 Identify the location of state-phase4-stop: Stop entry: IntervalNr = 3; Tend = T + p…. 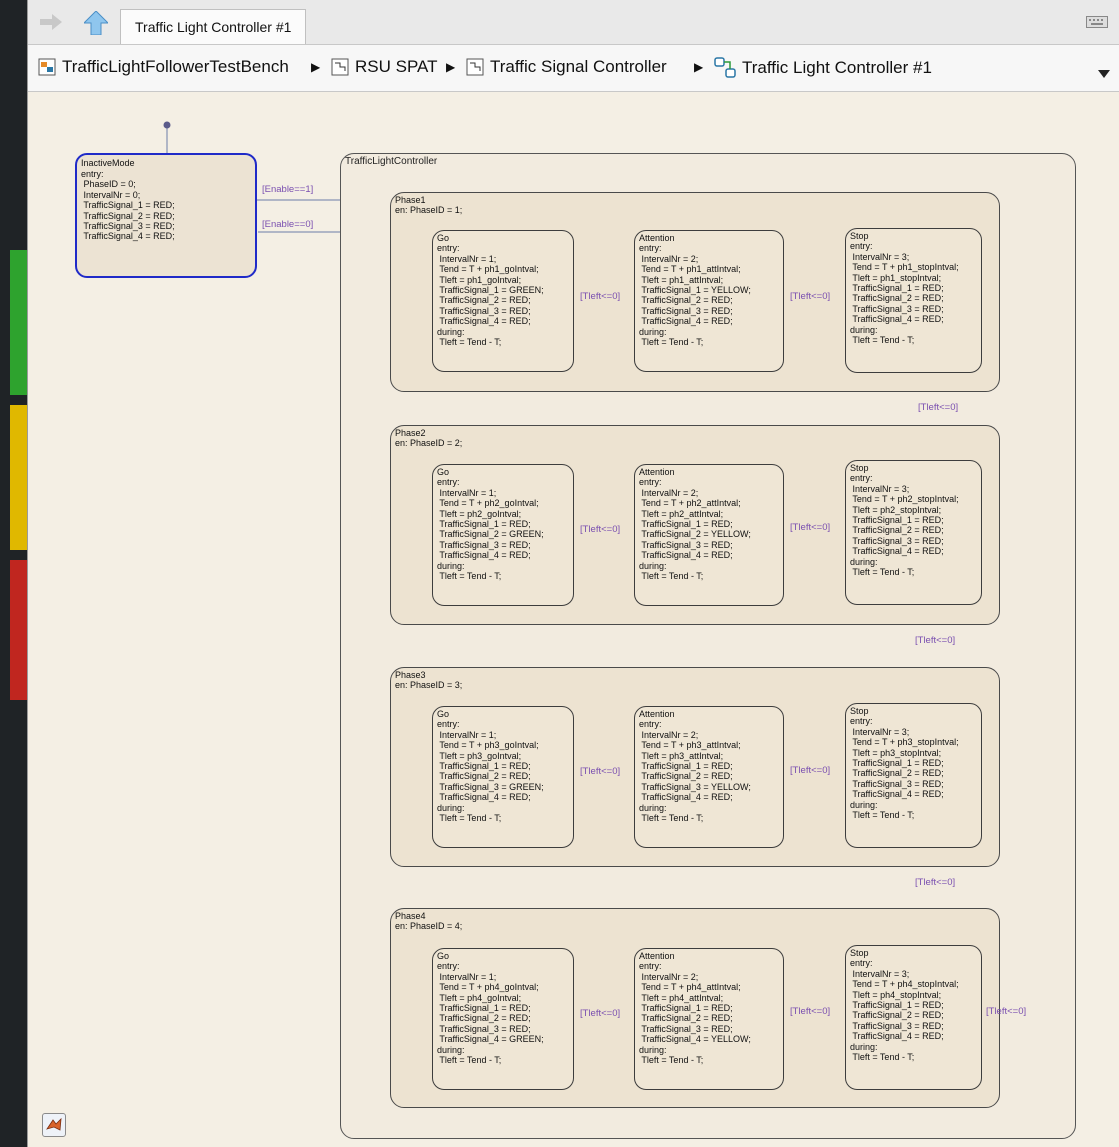
(913, 1017).